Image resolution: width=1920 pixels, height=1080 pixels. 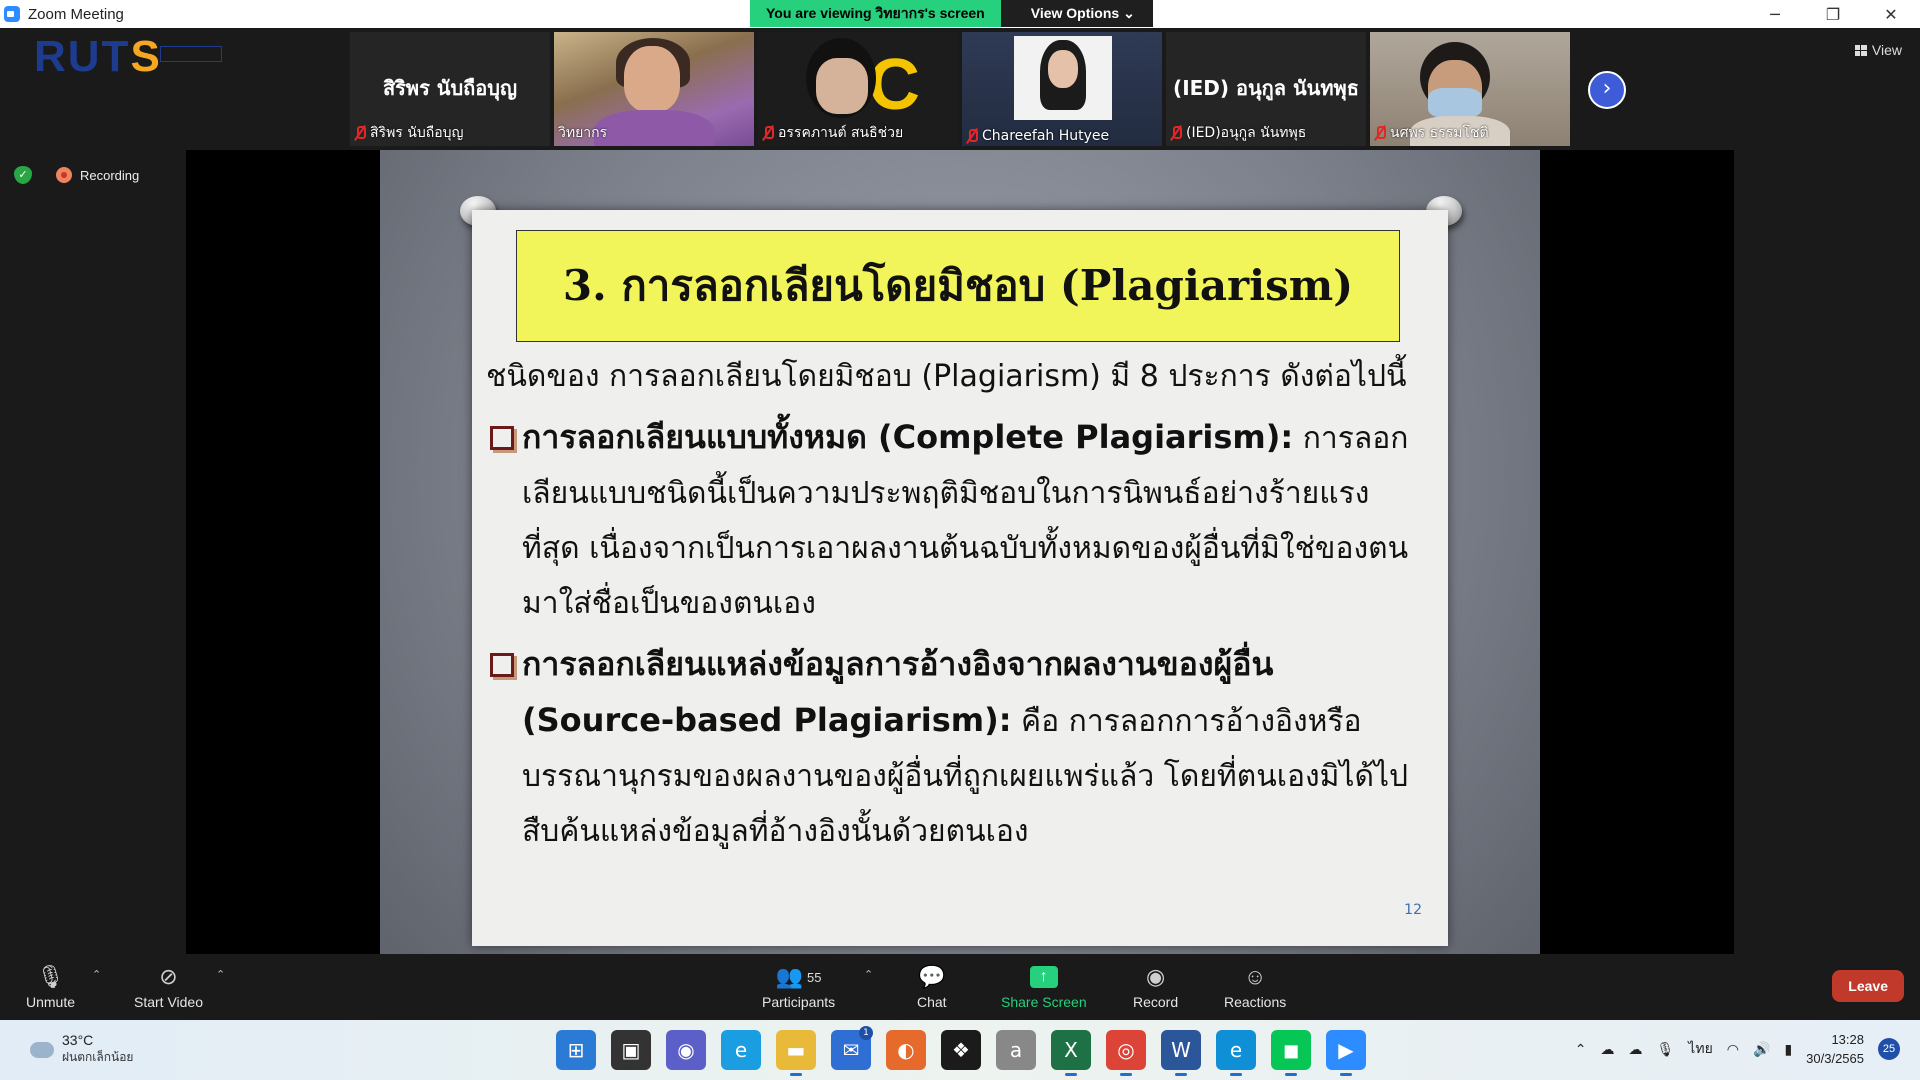 I want to click on reactions-button: ☺ Reactions, so click(x=1255, y=985).